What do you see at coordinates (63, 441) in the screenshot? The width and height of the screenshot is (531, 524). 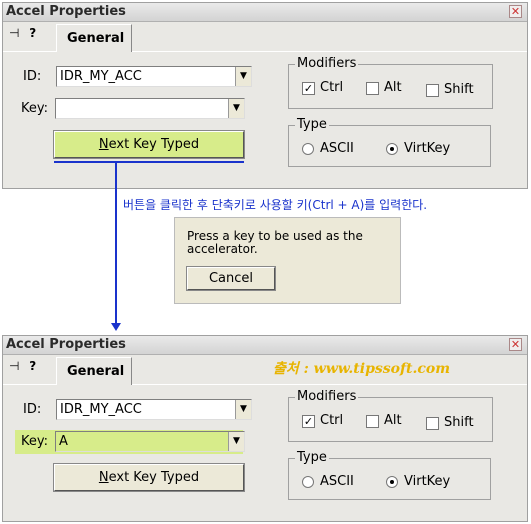 I see `key-value: A` at bounding box center [63, 441].